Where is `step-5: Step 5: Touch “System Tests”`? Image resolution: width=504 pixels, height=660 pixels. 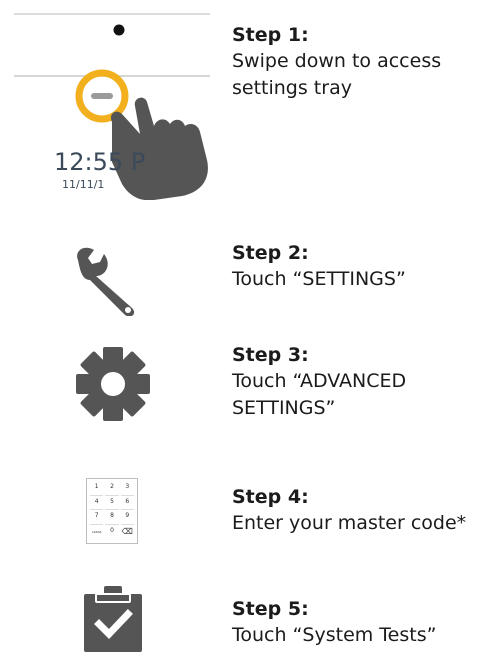
step-5: Step 5: Touch “System Tests” is located at coordinates (364, 622).